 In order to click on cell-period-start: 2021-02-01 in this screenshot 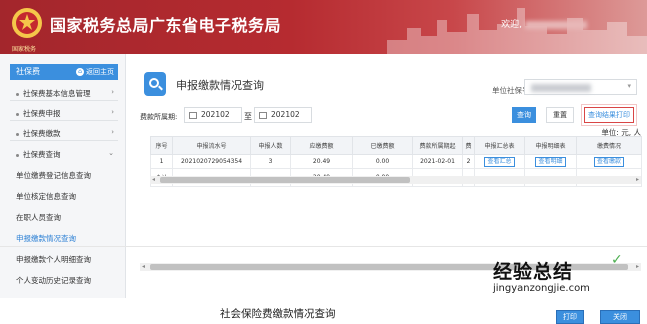, I will do `click(437, 161)`.